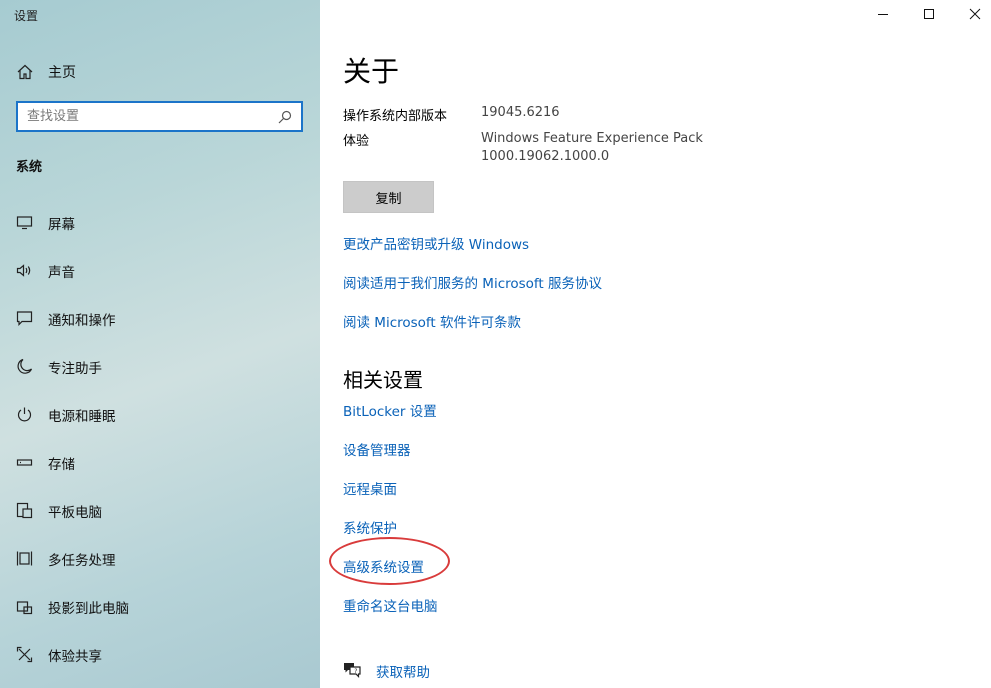  What do you see at coordinates (82, 417) in the screenshot?
I see `sidebar-item-label: 电源和睡眠` at bounding box center [82, 417].